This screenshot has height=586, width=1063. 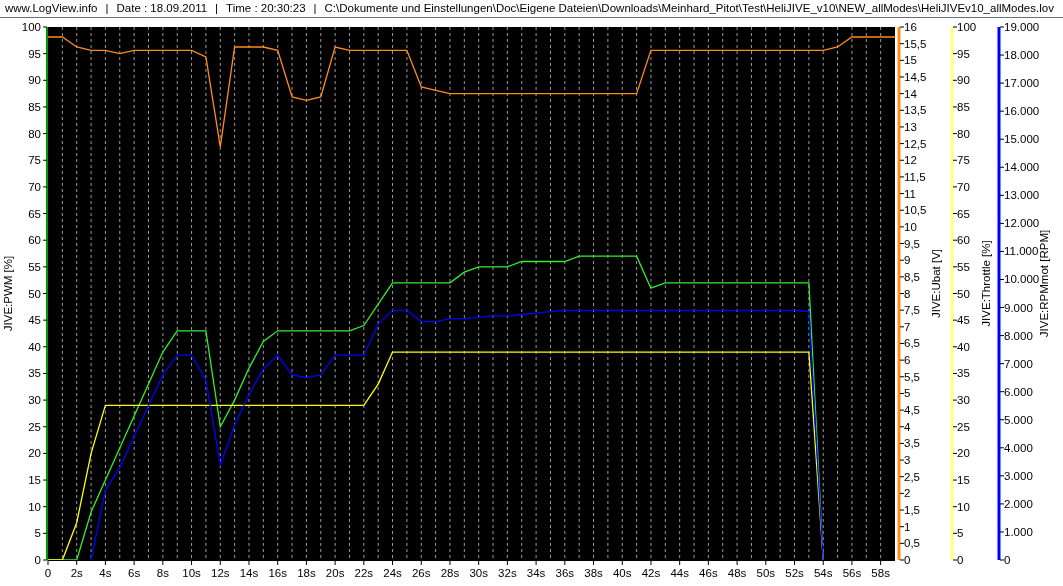 What do you see at coordinates (1022, 27) in the screenshot?
I see `axis-tick-label: 19.000` at bounding box center [1022, 27].